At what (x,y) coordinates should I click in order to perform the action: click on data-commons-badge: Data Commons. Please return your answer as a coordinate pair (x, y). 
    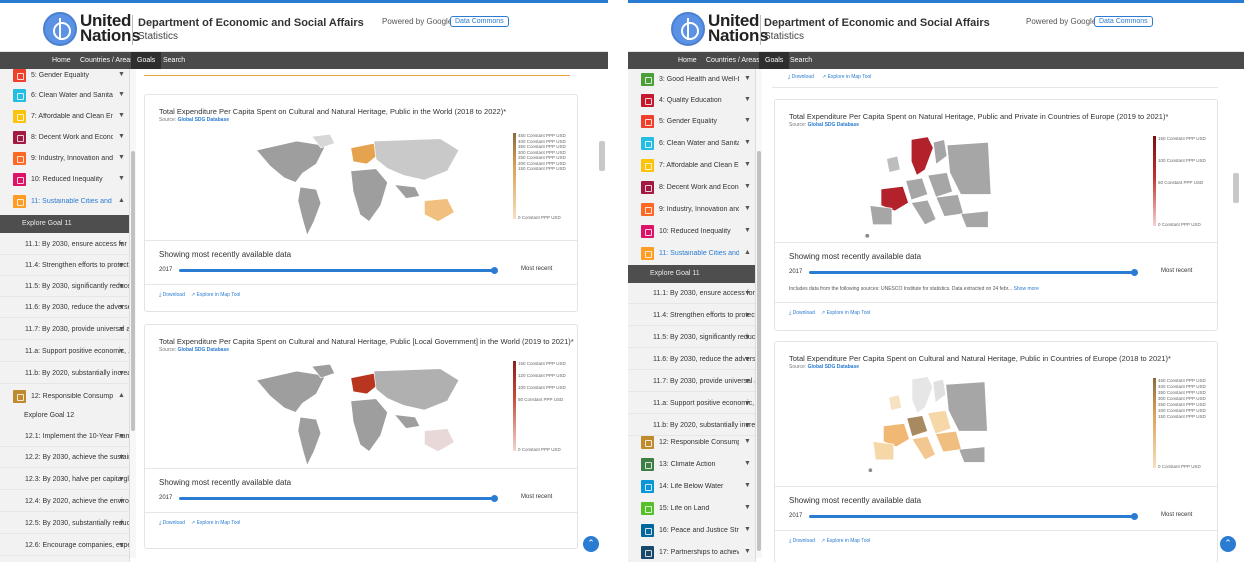
    Looking at the image, I should click on (479, 21).